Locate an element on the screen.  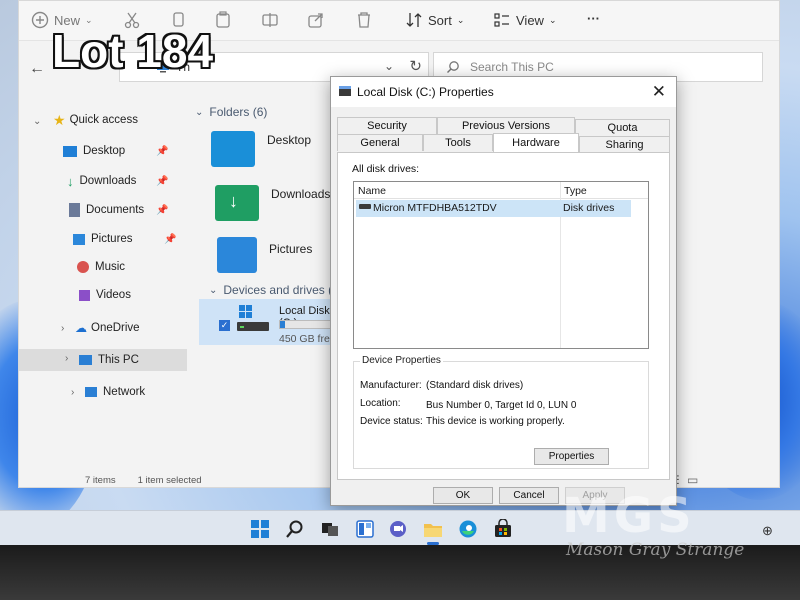
nav-item-label: Documents is located at coordinates (115, 210).